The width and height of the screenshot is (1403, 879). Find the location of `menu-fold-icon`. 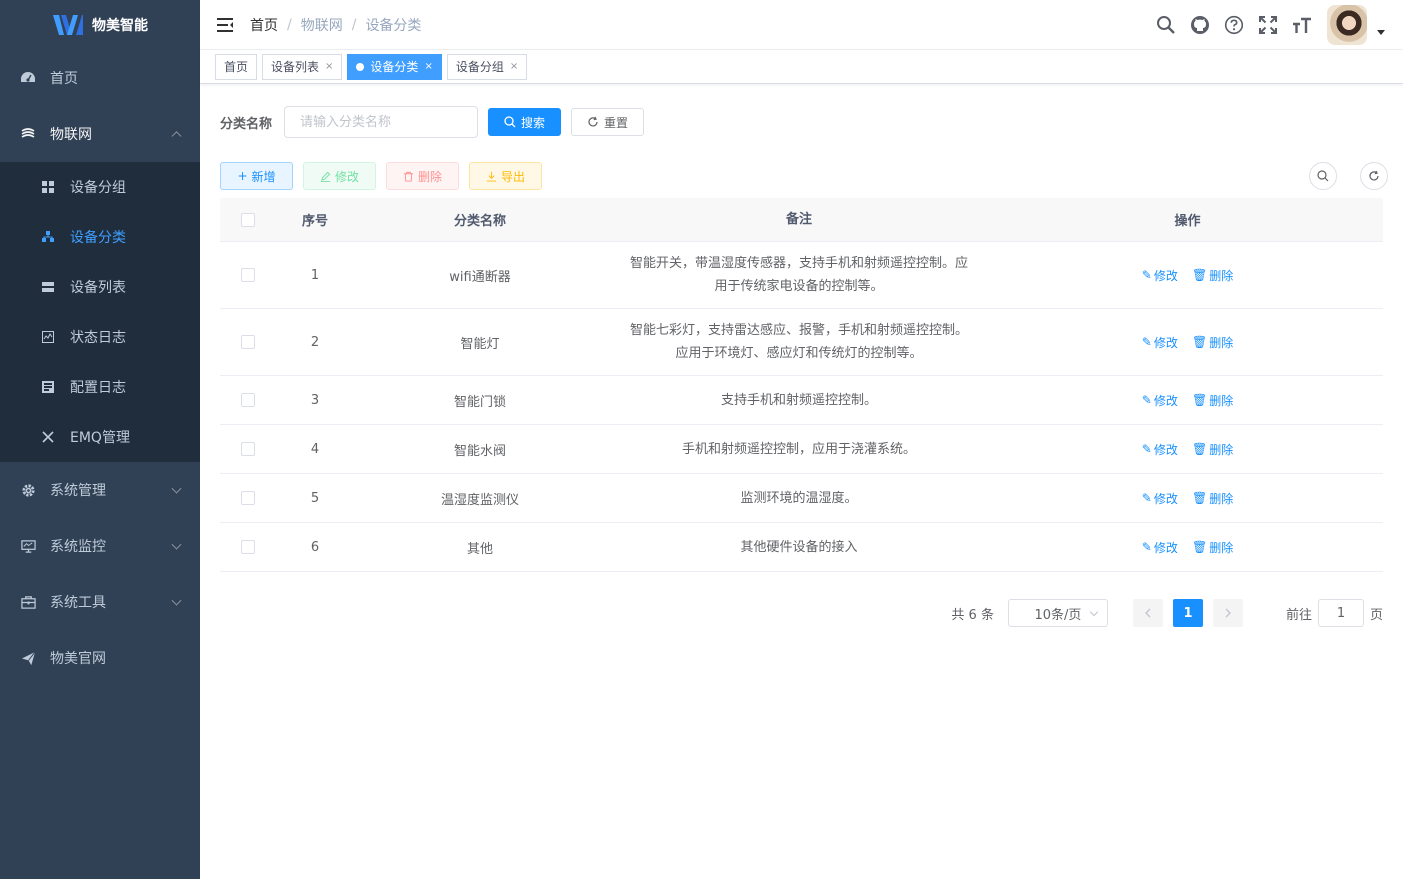

menu-fold-icon is located at coordinates (225, 24).